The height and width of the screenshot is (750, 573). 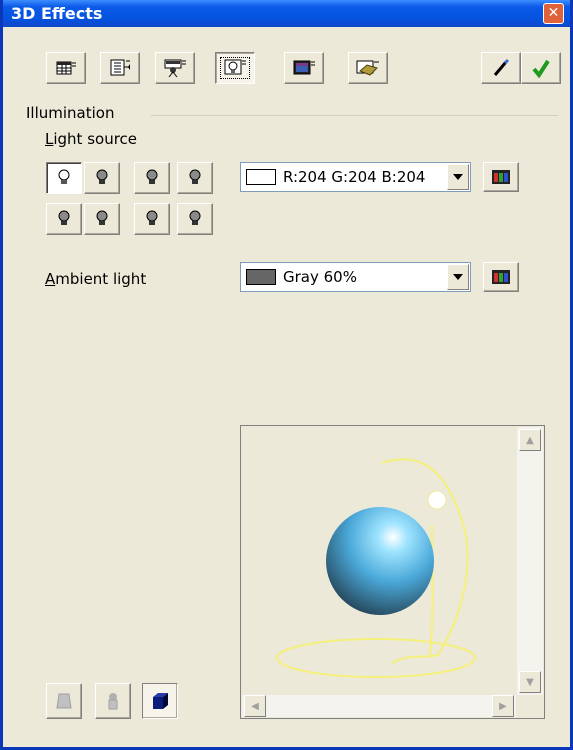 I want to click on ambient-light-color-picker-button, so click(x=501, y=277).